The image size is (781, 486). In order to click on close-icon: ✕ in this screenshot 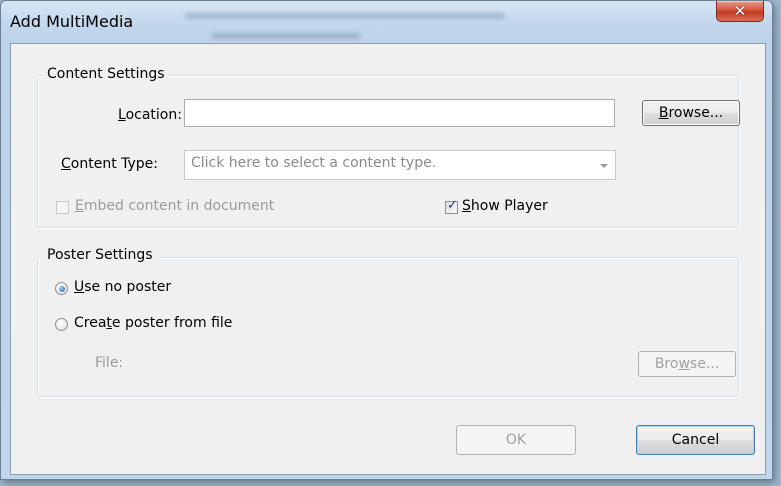, I will do `click(740, 10)`.